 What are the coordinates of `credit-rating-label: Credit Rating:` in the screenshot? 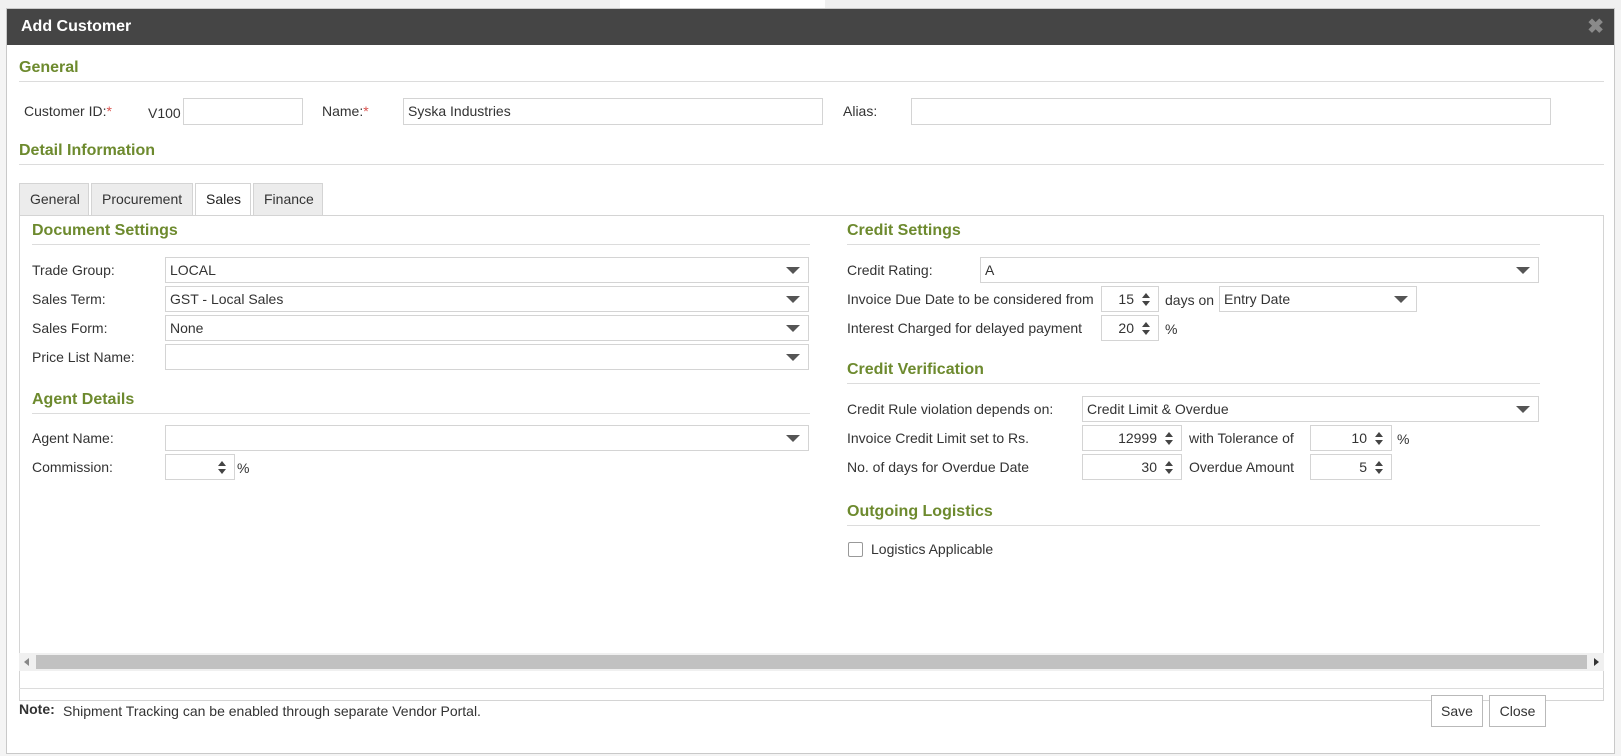 It's located at (890, 270).